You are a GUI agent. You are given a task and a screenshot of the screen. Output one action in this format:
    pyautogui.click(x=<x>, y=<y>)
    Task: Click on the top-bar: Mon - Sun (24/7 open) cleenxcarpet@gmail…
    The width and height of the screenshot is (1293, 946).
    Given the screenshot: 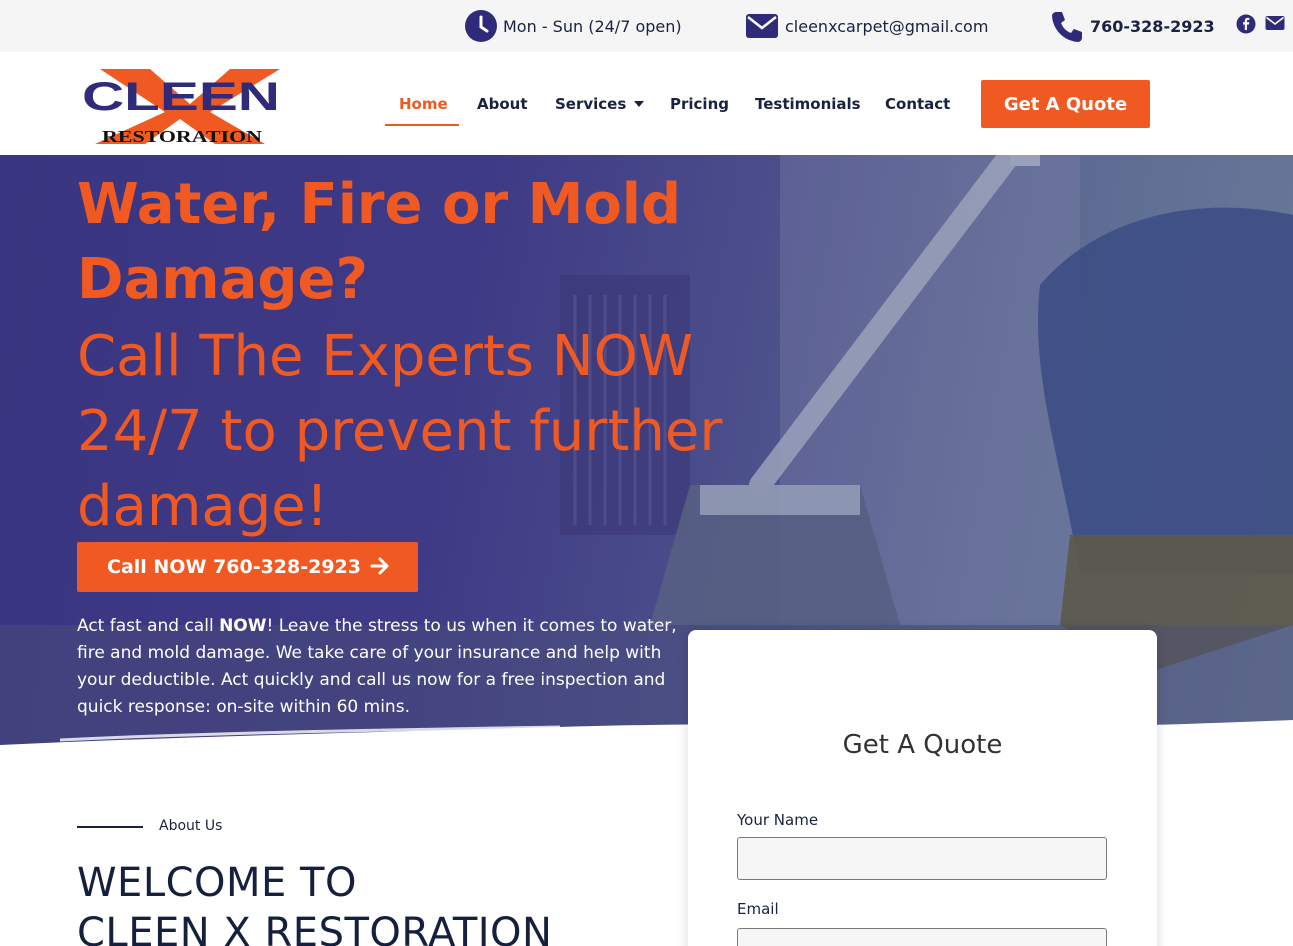 What is the action you would take?
    pyautogui.click(x=646, y=26)
    